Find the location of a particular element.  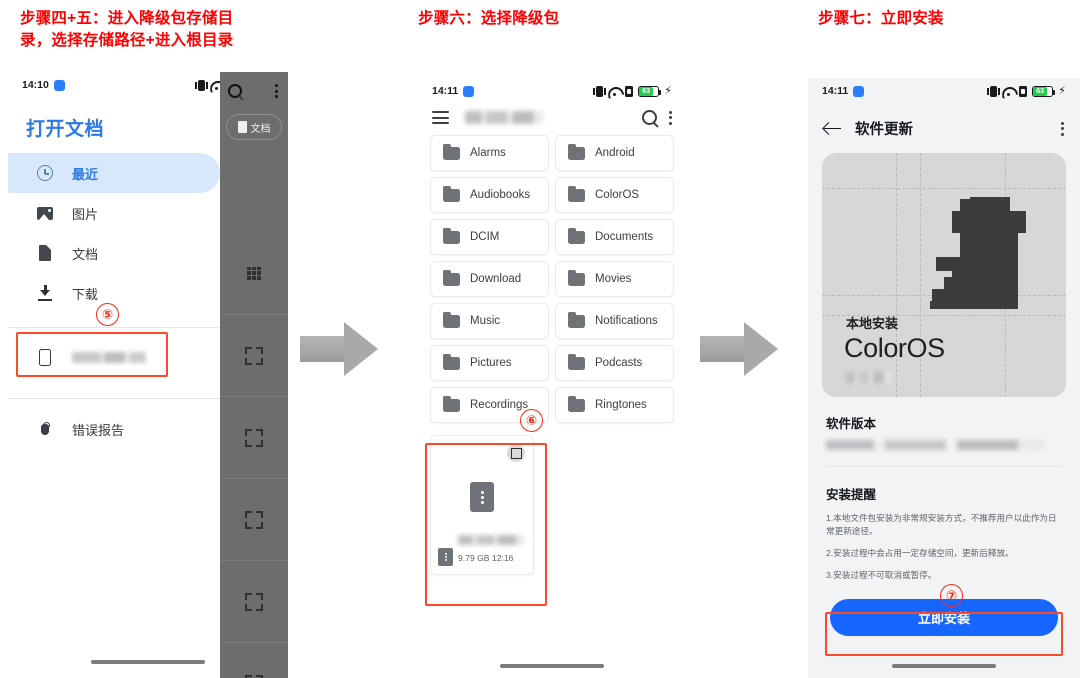

status-time: 14:10 is located at coordinates (35, 85).